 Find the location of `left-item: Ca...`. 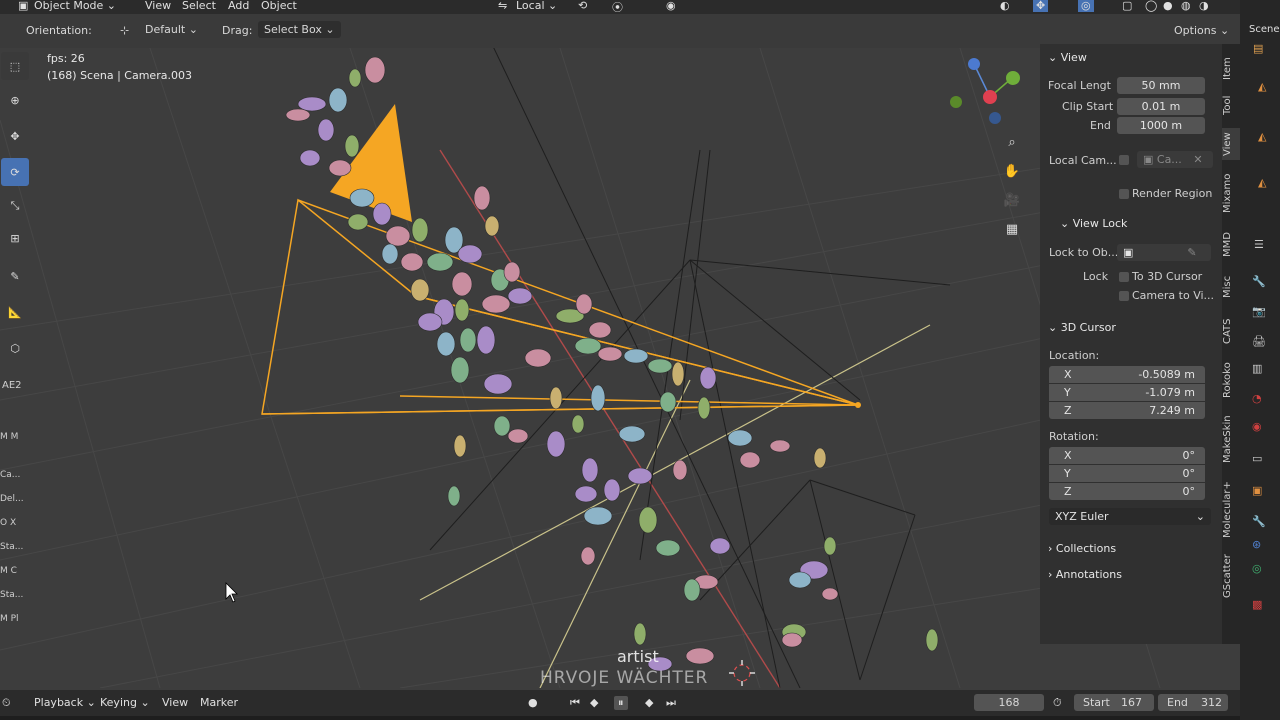

left-item: Ca... is located at coordinates (10, 475).